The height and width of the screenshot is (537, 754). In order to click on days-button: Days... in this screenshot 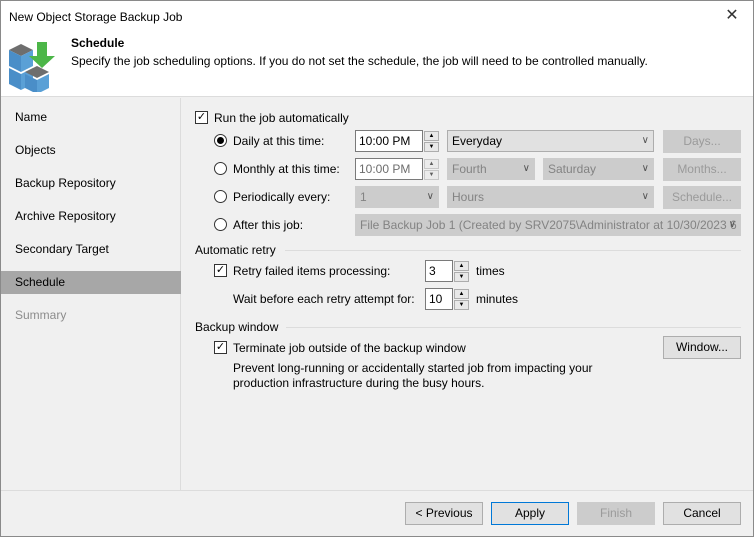, I will do `click(702, 141)`.